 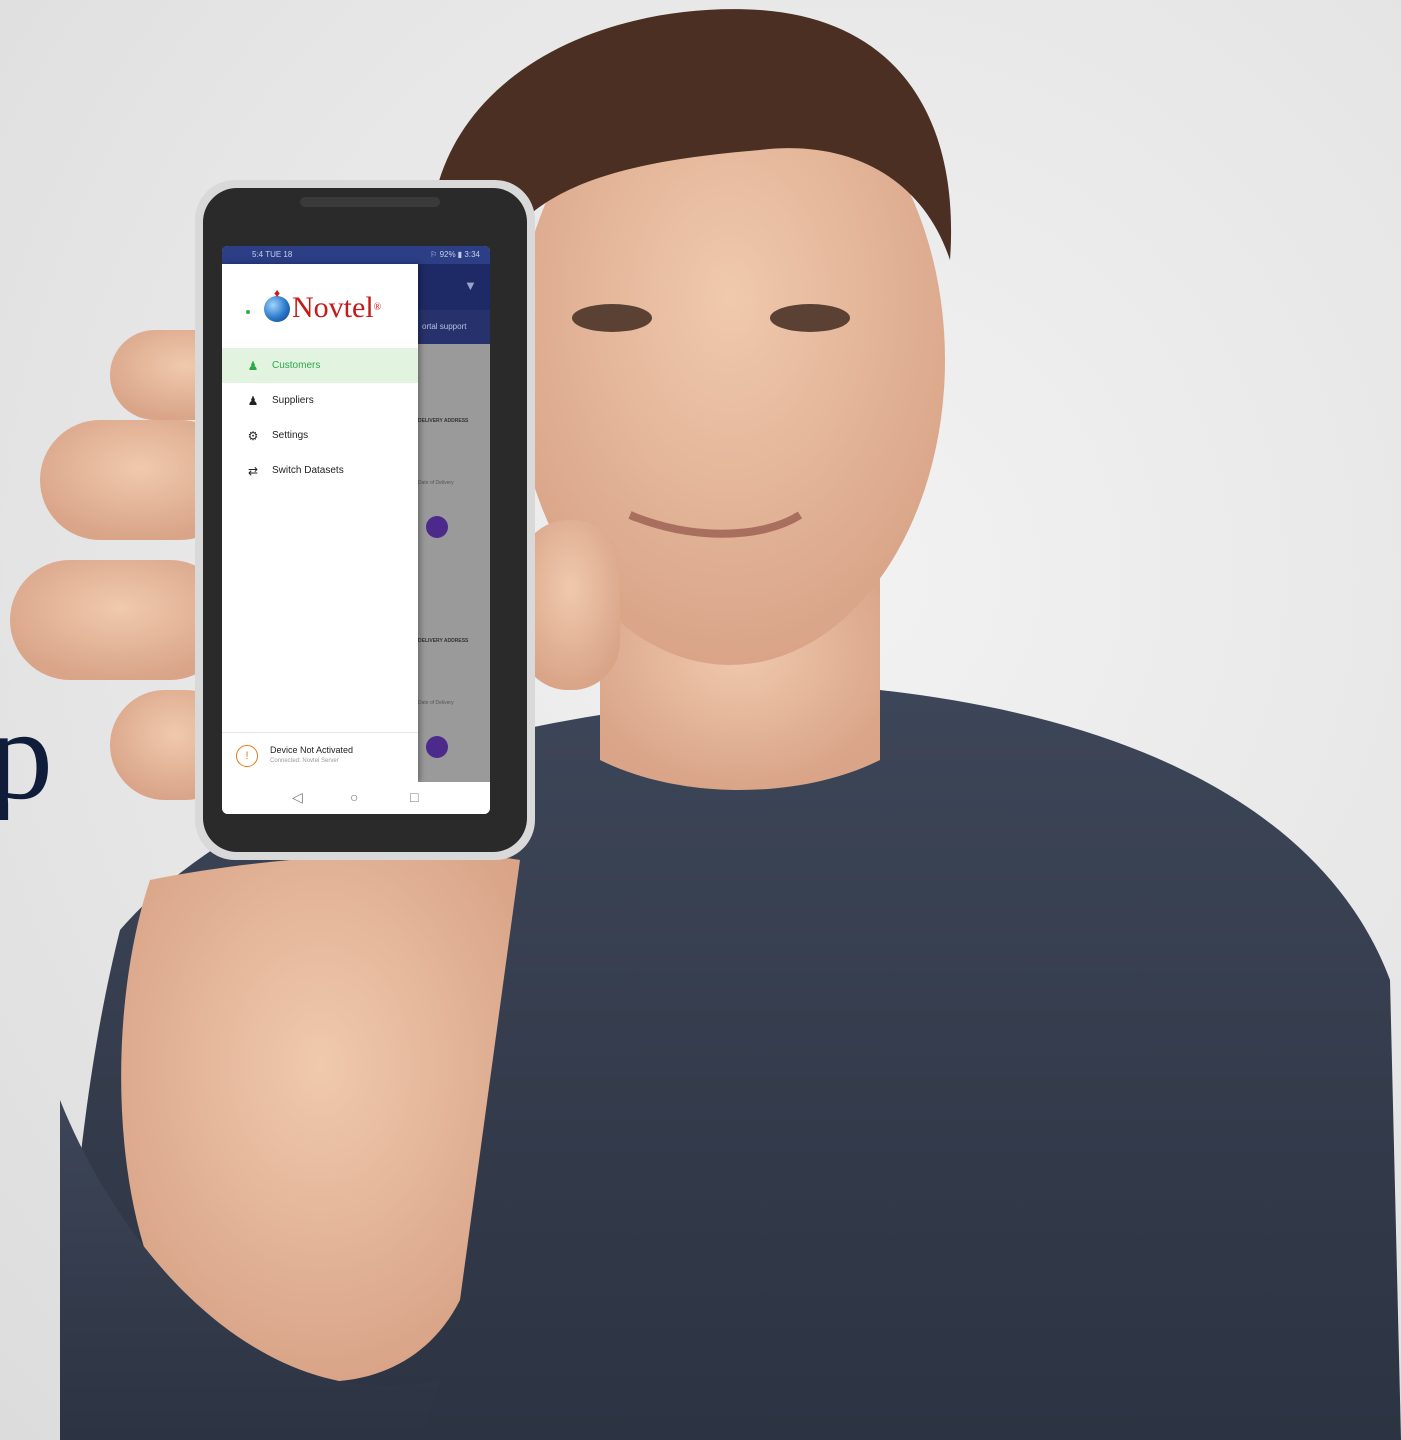 I want to click on logo-registered-mark: ®, so click(x=377, y=307).